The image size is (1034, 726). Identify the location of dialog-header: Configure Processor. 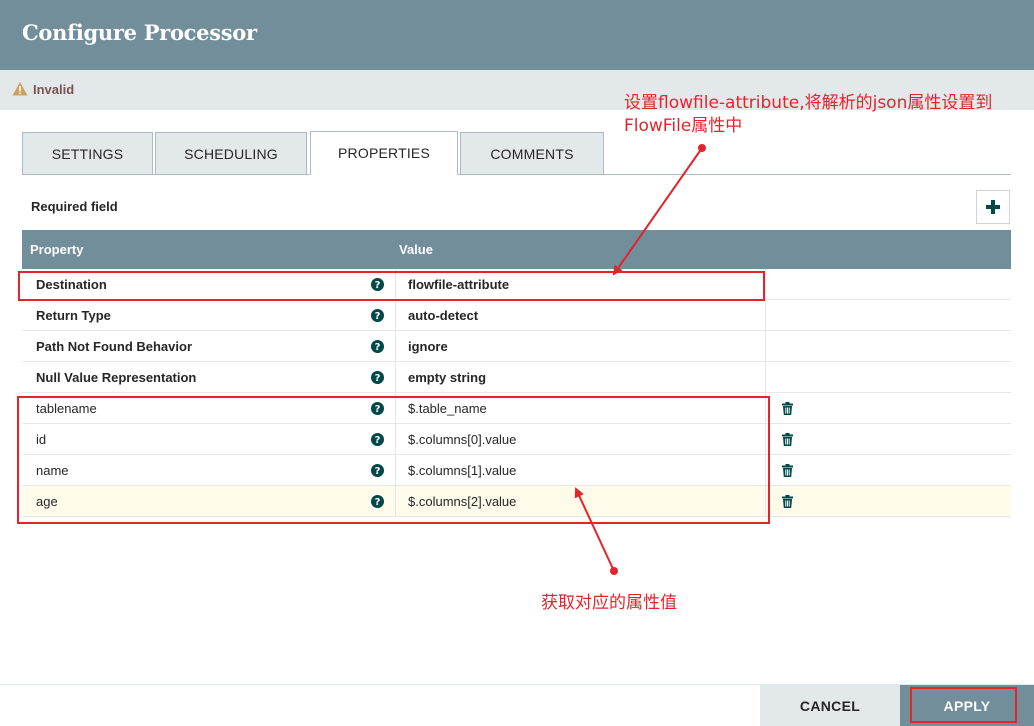
(517, 35).